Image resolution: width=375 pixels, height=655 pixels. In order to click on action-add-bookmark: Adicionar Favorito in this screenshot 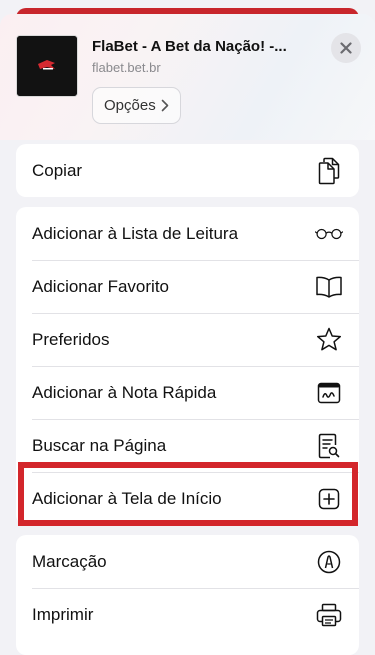, I will do `click(187, 286)`.